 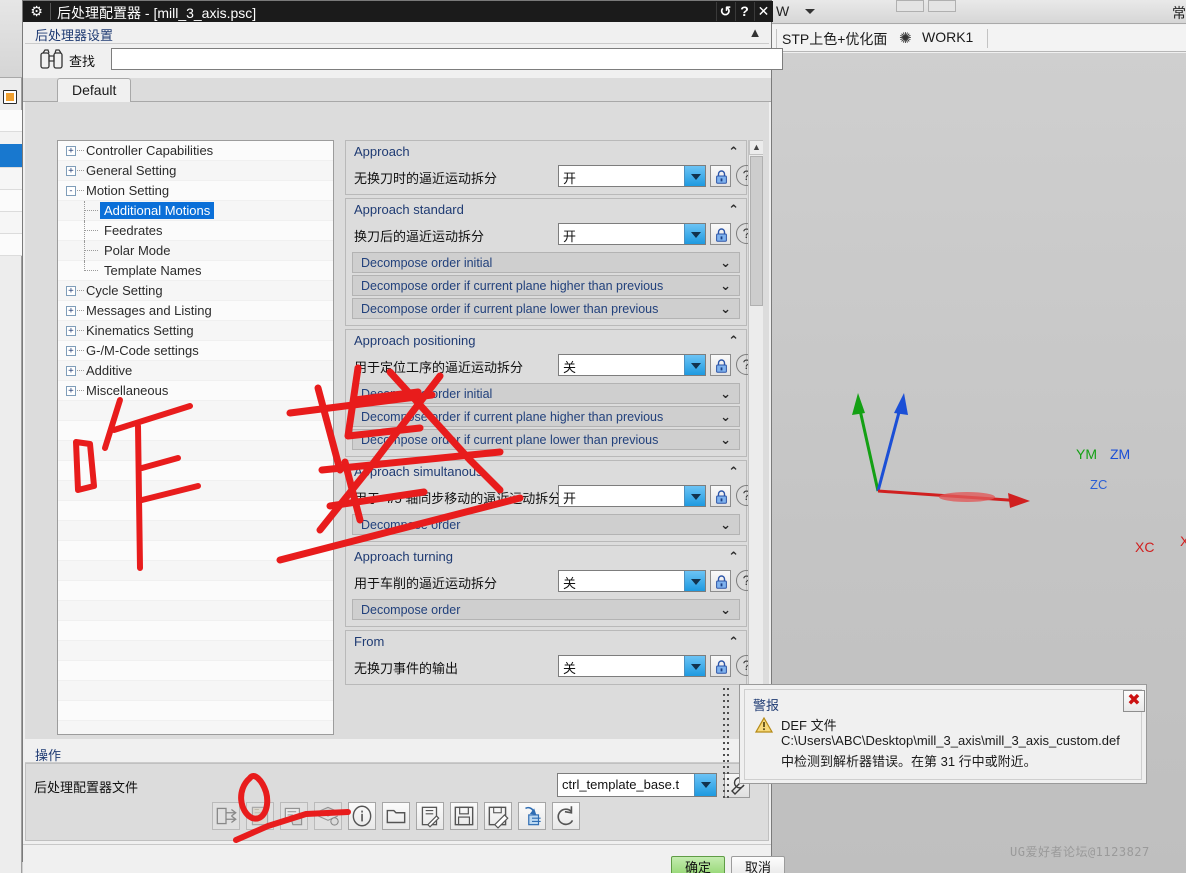 I want to click on info-button, so click(x=362, y=816).